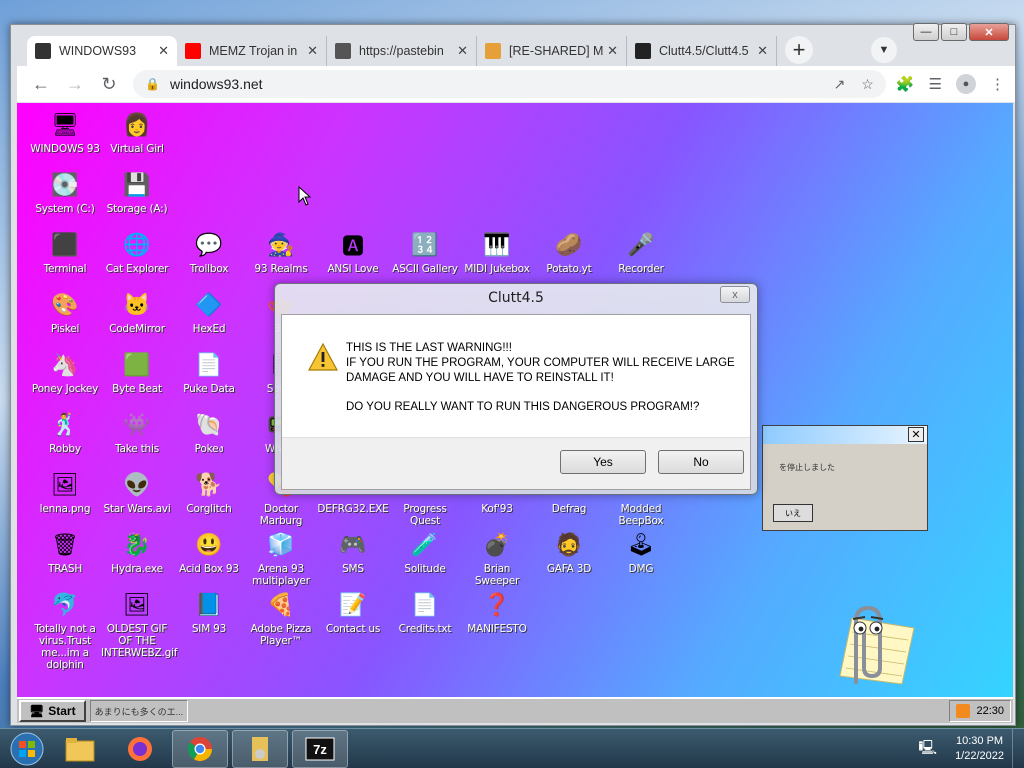  Describe the element at coordinates (870, 643) in the screenshot. I see `clippy-assistant` at that location.